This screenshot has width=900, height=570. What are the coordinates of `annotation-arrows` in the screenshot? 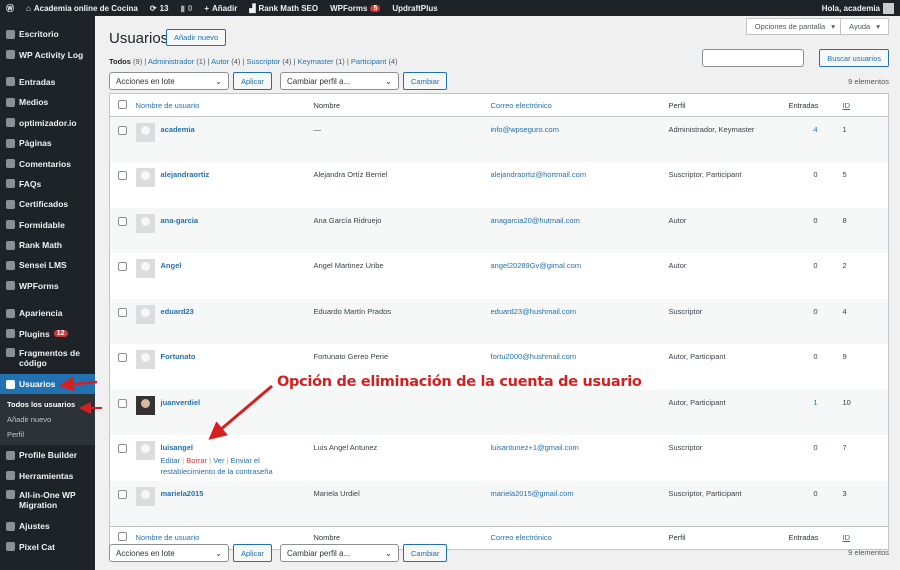 It's located at (166, 408).